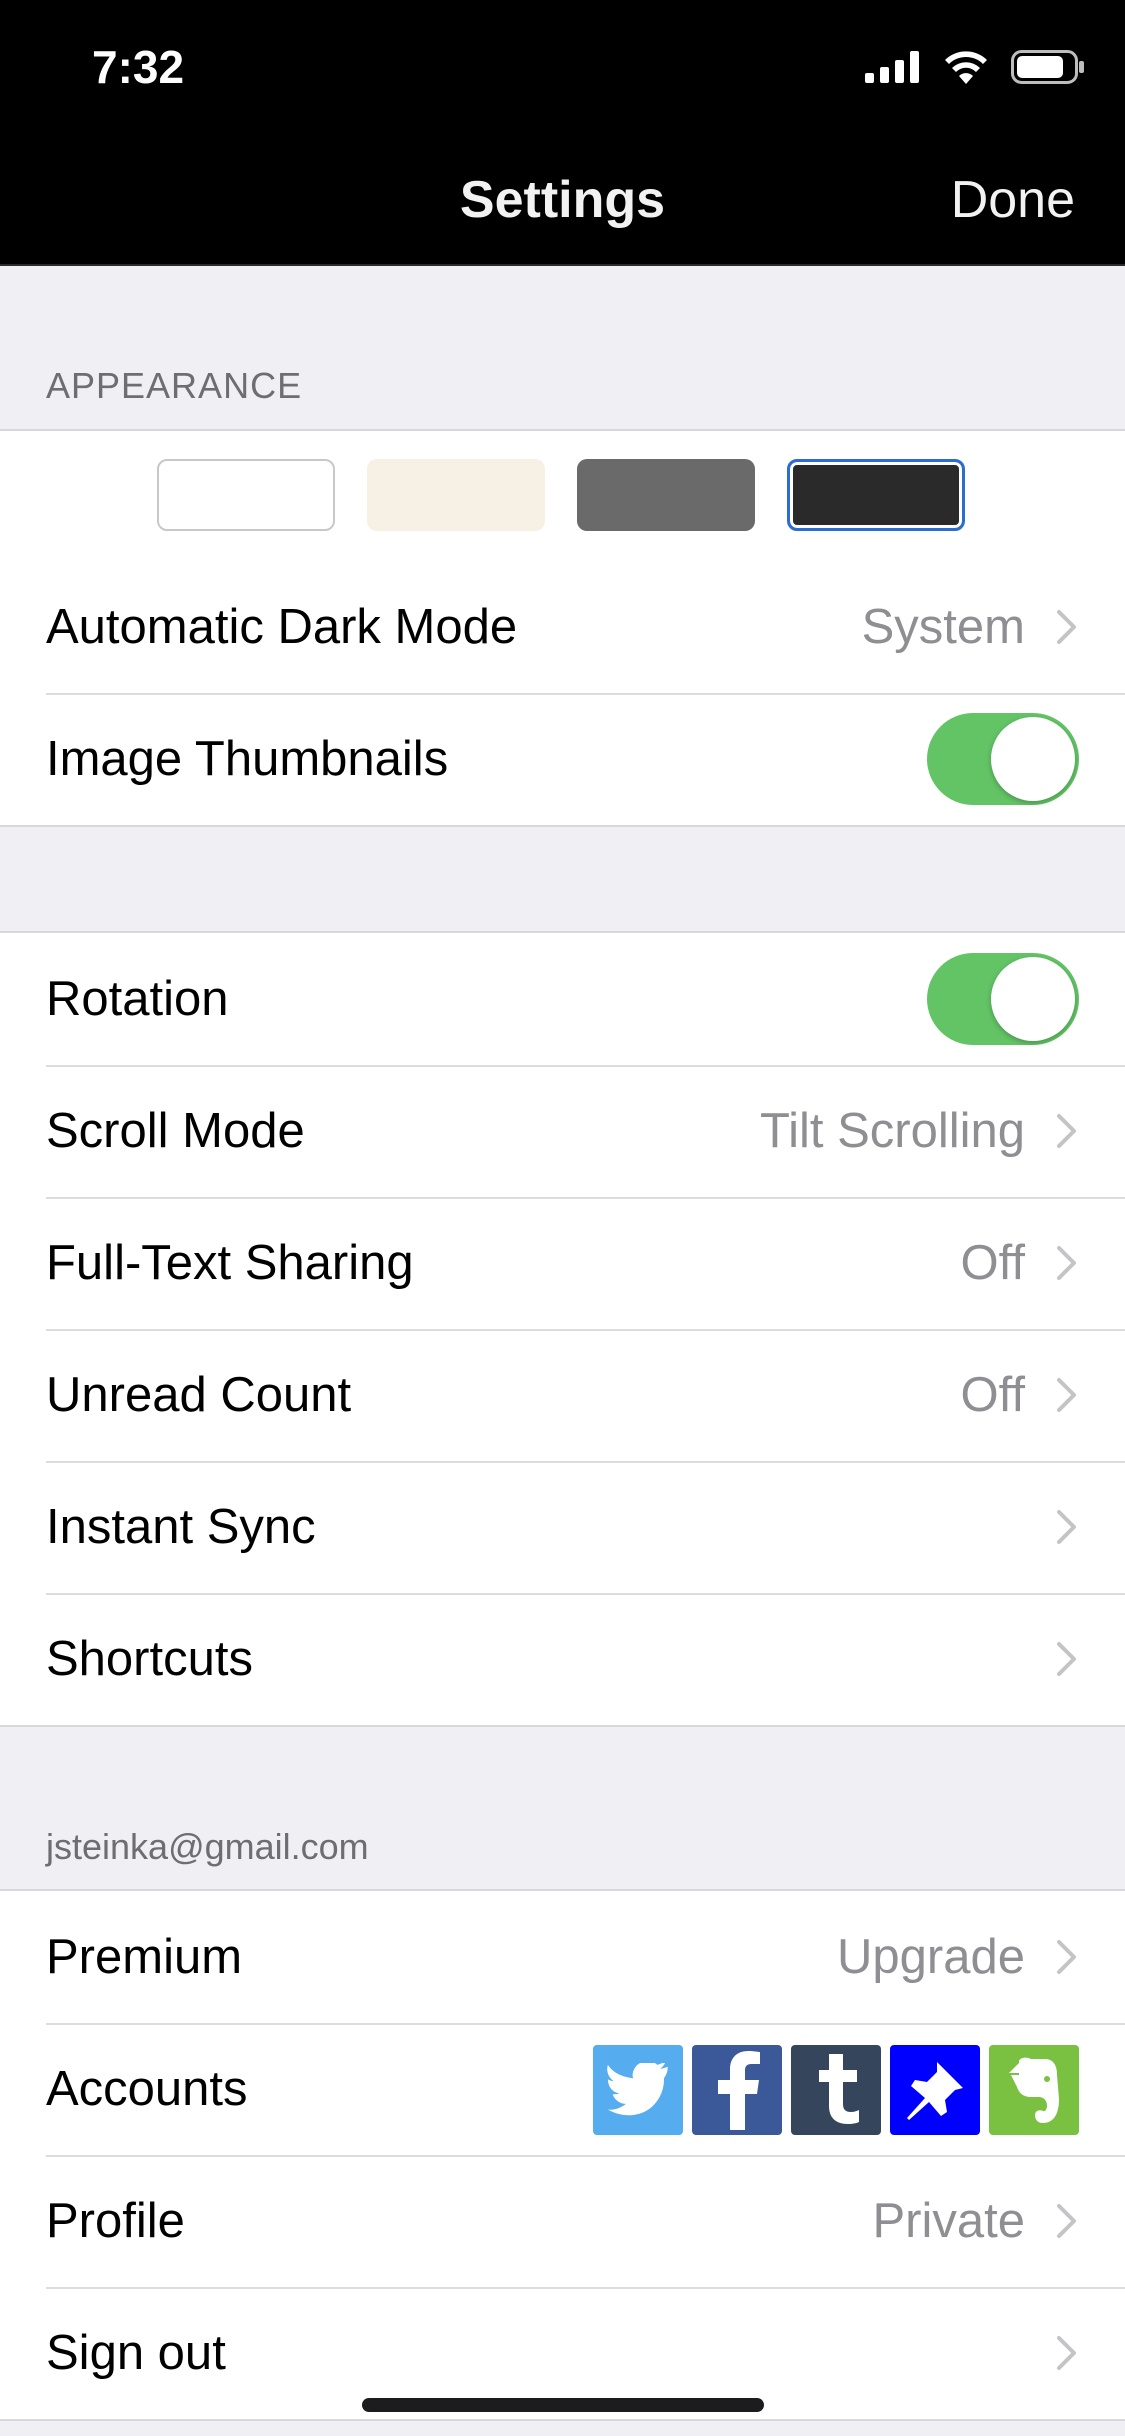 Image resolution: width=1125 pixels, height=2436 pixels. I want to click on row-value: Private, so click(948, 2221).